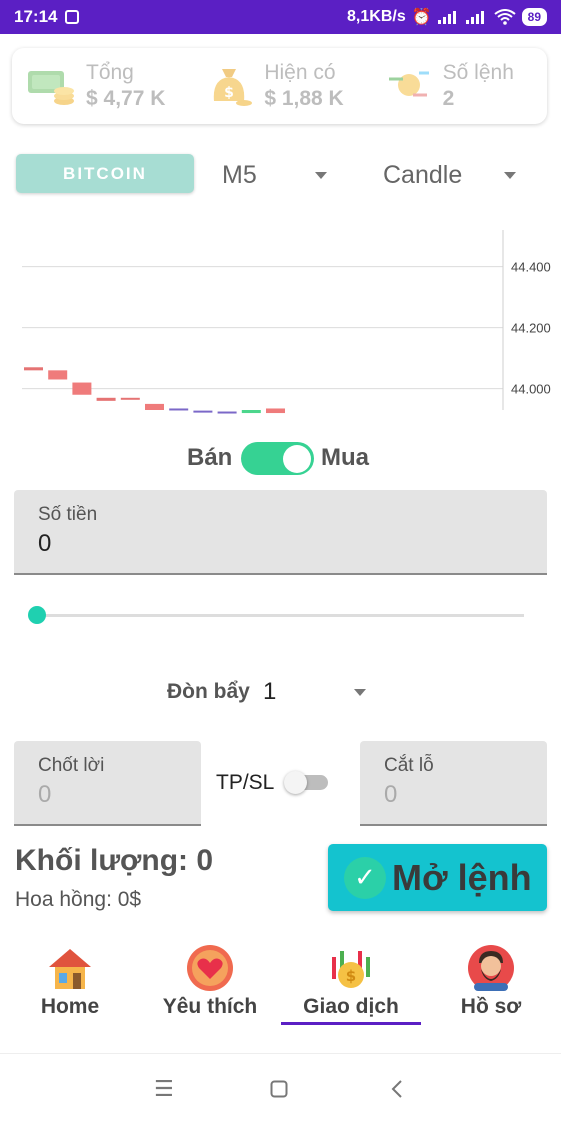  What do you see at coordinates (365, 877) in the screenshot?
I see `check-icon: ✓` at bounding box center [365, 877].